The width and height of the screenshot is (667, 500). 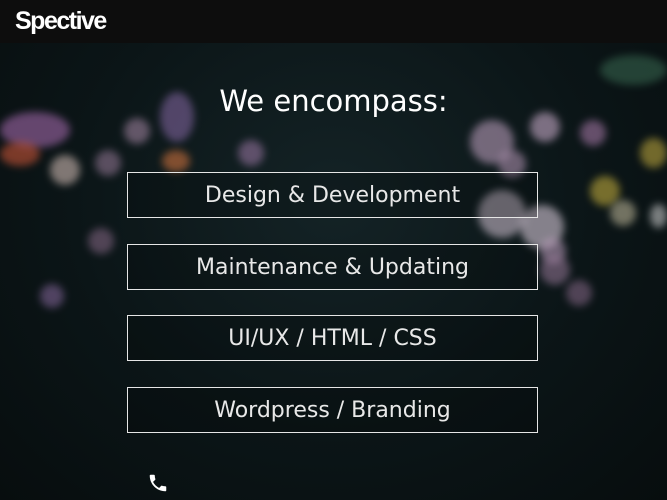 I want to click on phone-icon, so click(x=158, y=483).